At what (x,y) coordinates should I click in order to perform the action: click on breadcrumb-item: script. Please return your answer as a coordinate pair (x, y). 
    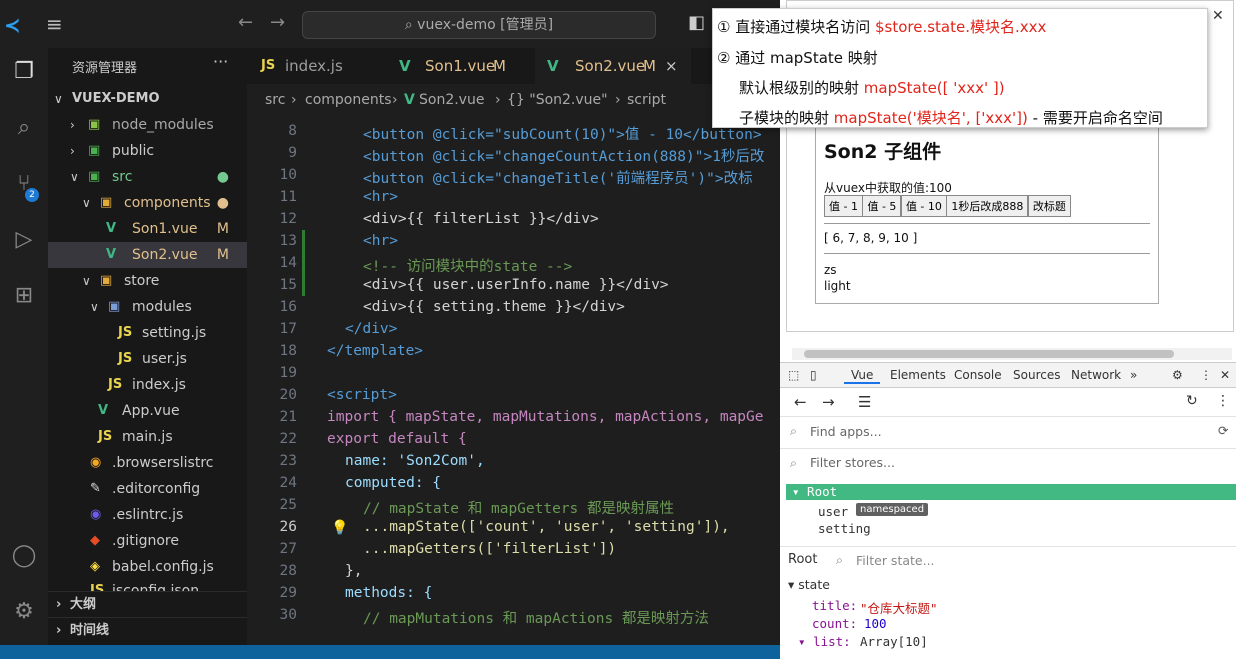
    Looking at the image, I should click on (646, 100).